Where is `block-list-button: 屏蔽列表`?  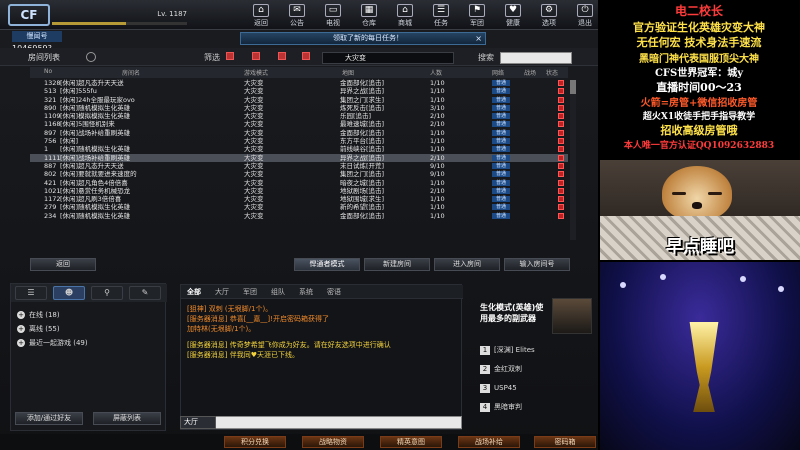 block-list-button: 屏蔽列表 is located at coordinates (127, 418).